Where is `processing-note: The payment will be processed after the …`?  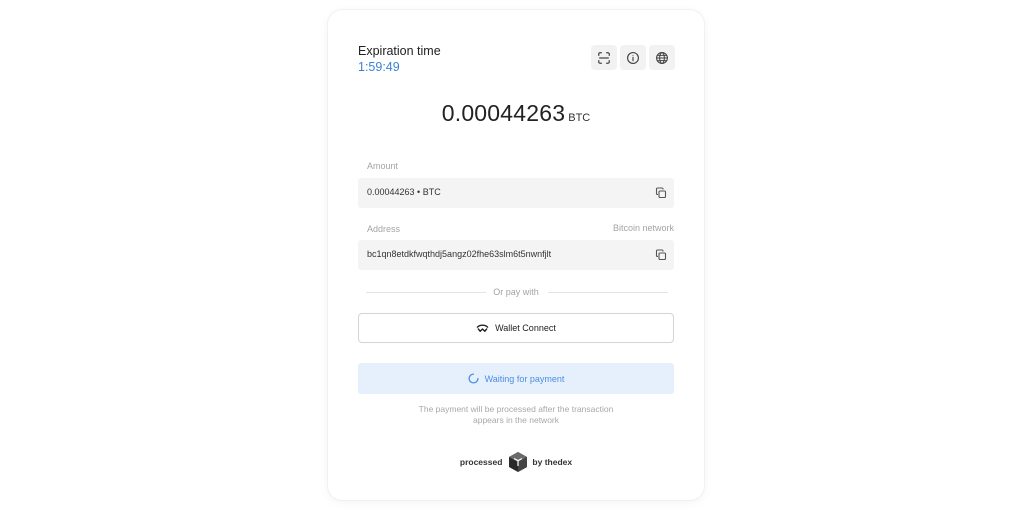
processing-note: The payment will be processed after the … is located at coordinates (516, 415).